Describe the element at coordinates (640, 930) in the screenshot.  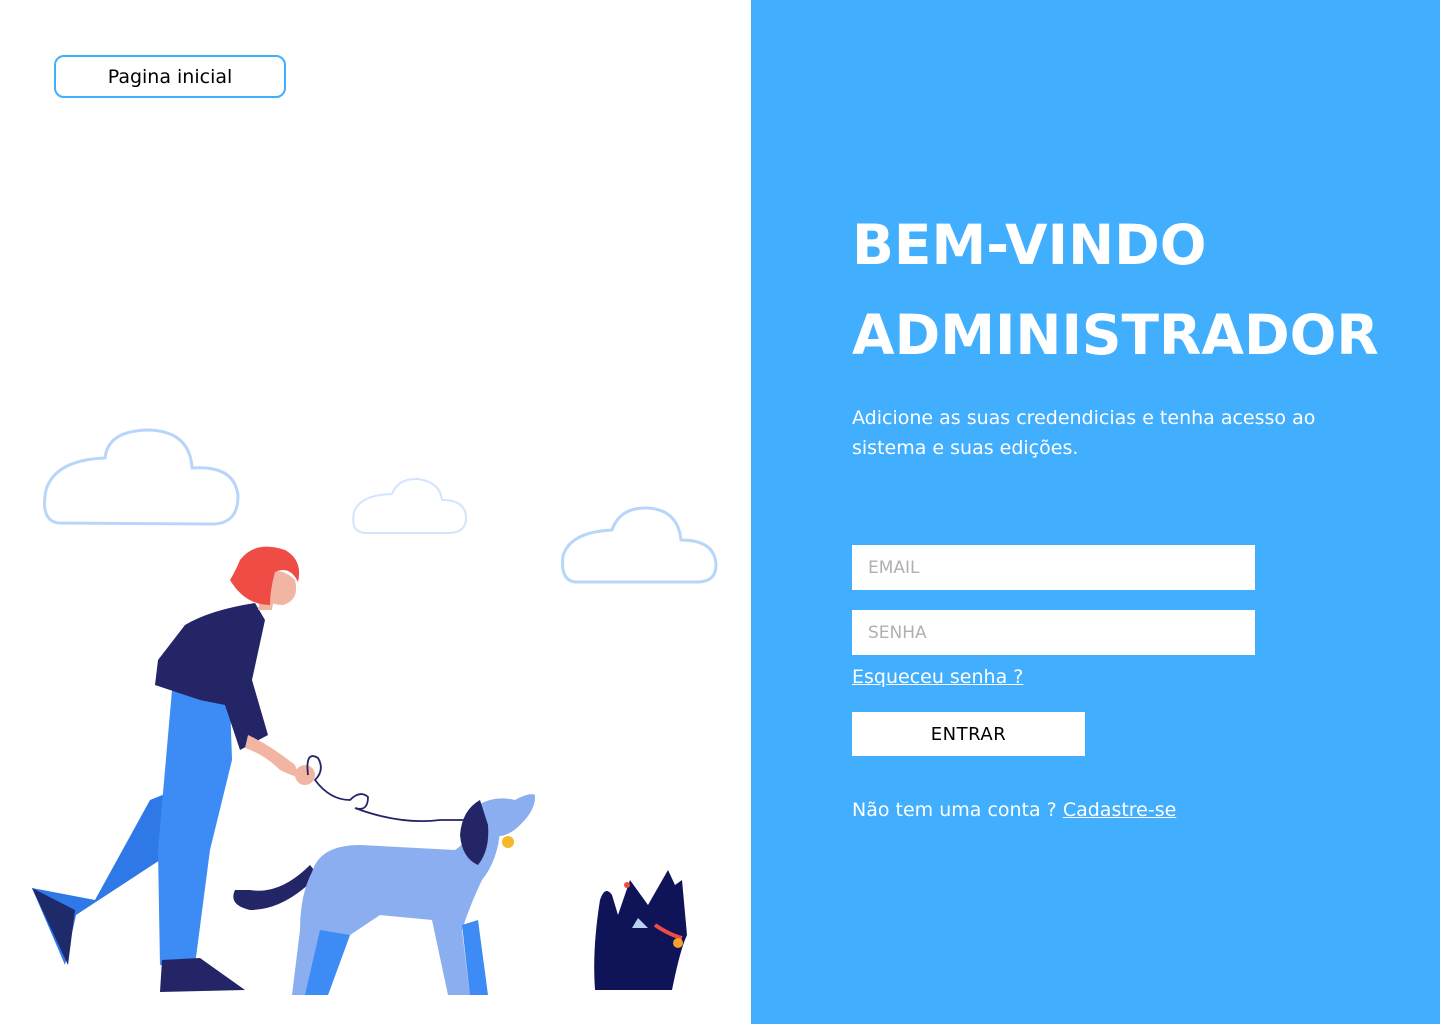
I see `small-dog-figure` at that location.